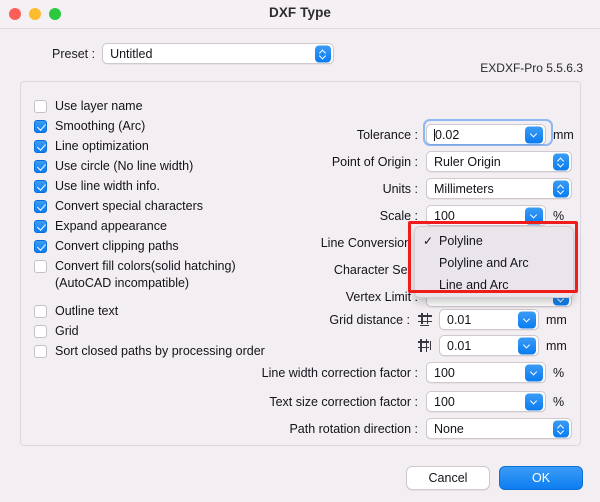 Image resolution: width=600 pixels, height=502 pixels. Describe the element at coordinates (444, 372) in the screenshot. I see `line-width-correction-value: 100` at that location.